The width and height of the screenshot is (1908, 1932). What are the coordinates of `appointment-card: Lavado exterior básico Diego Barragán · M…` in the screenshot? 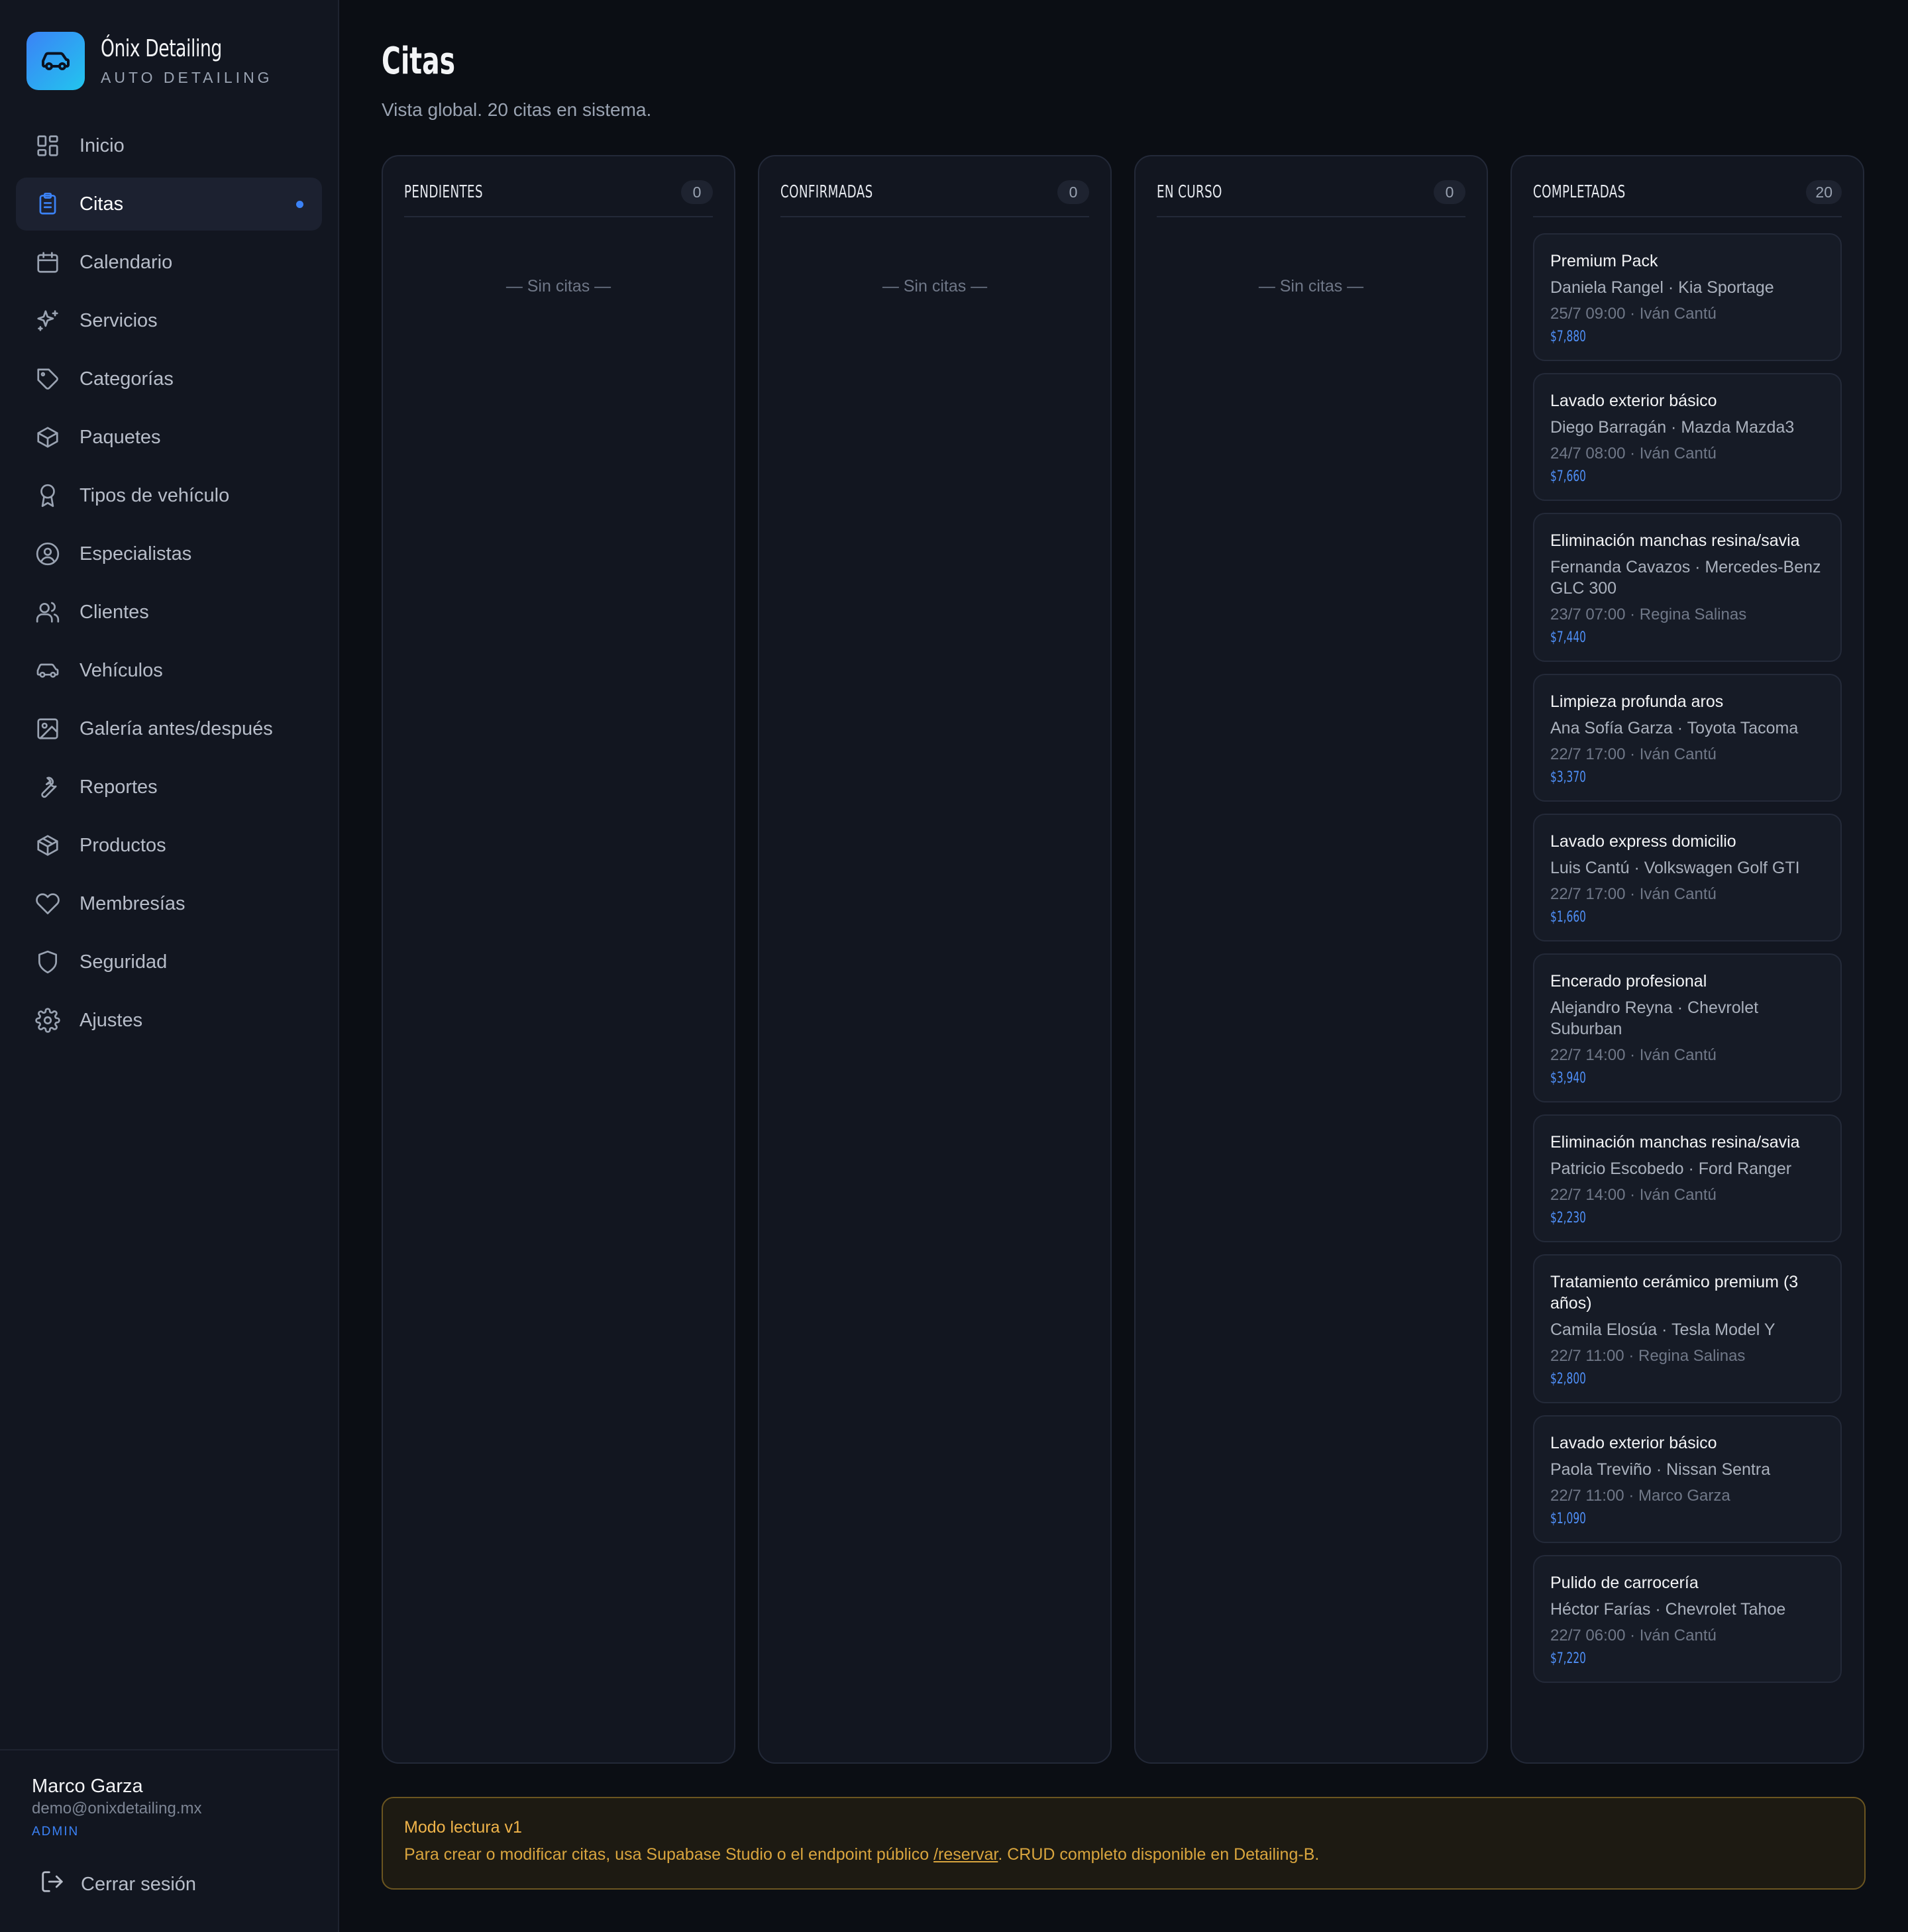 It's located at (1687, 437).